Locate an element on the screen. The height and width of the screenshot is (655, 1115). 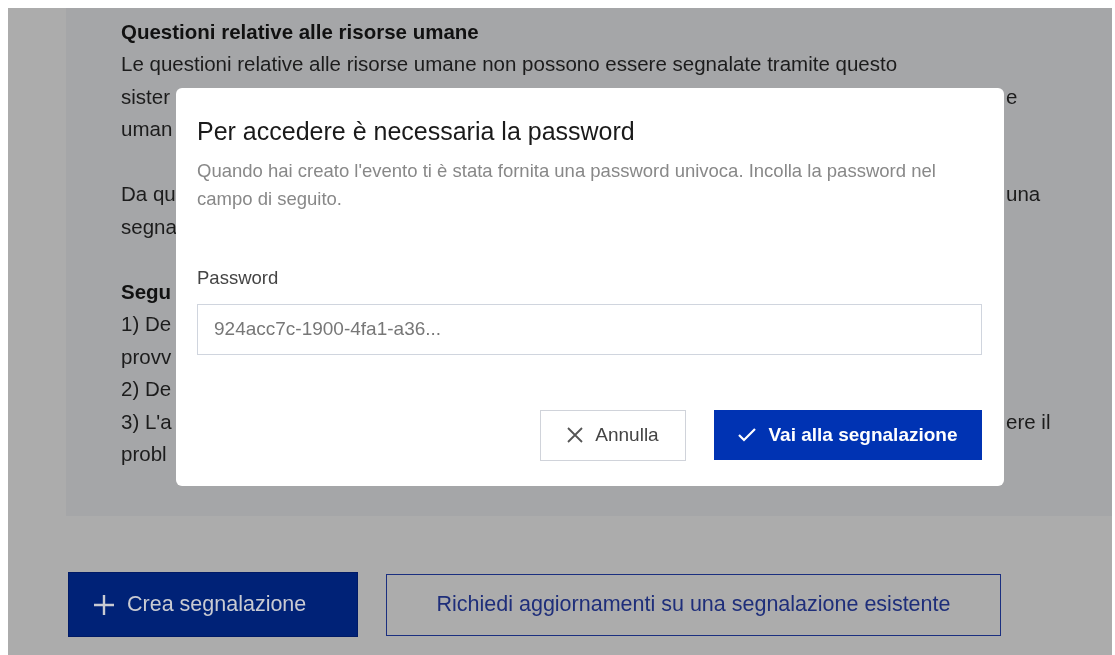
body-text: Da qu is located at coordinates (148, 194).